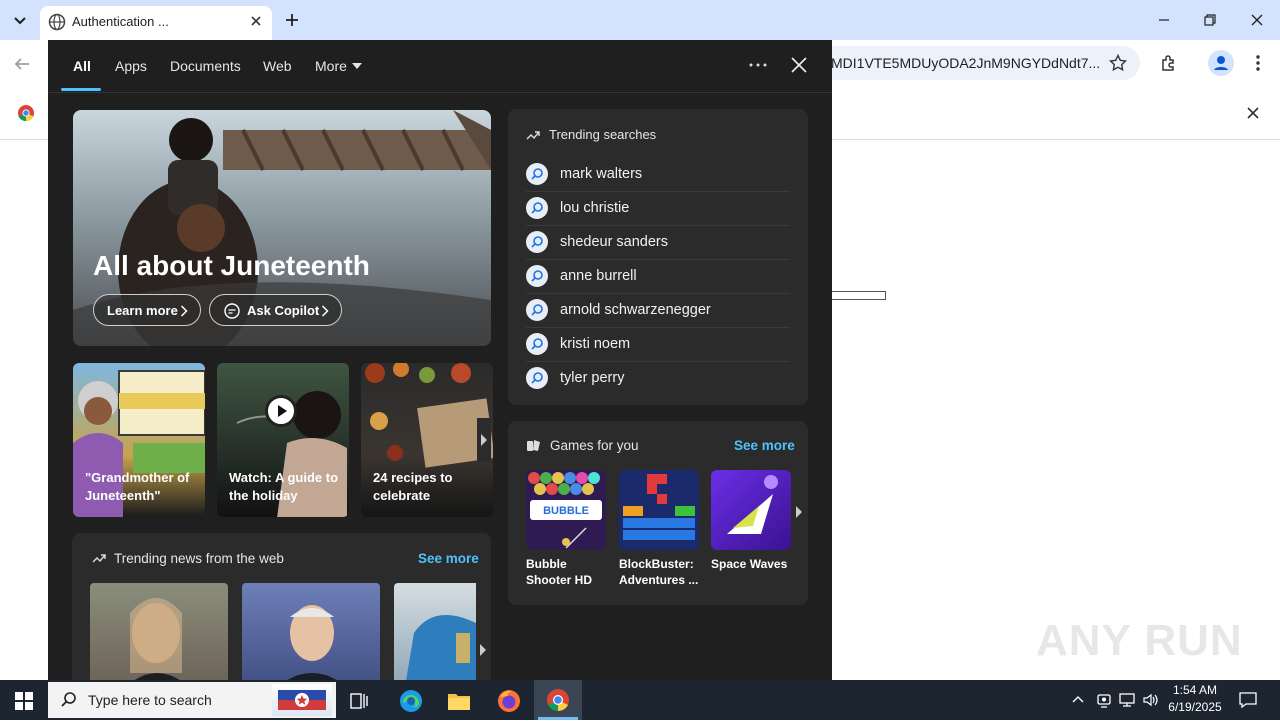 Image resolution: width=1280 pixels, height=721 pixels. Describe the element at coordinates (1195, 700) in the screenshot. I see `clock: 1:54 AM 6/19/2025` at that location.